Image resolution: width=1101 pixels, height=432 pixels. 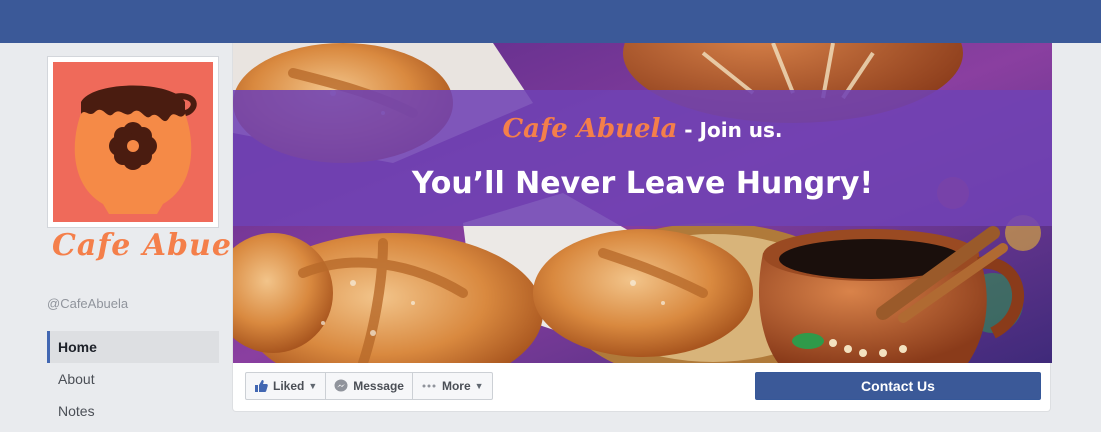 I want to click on more-button: More ▼, so click(x=452, y=386).